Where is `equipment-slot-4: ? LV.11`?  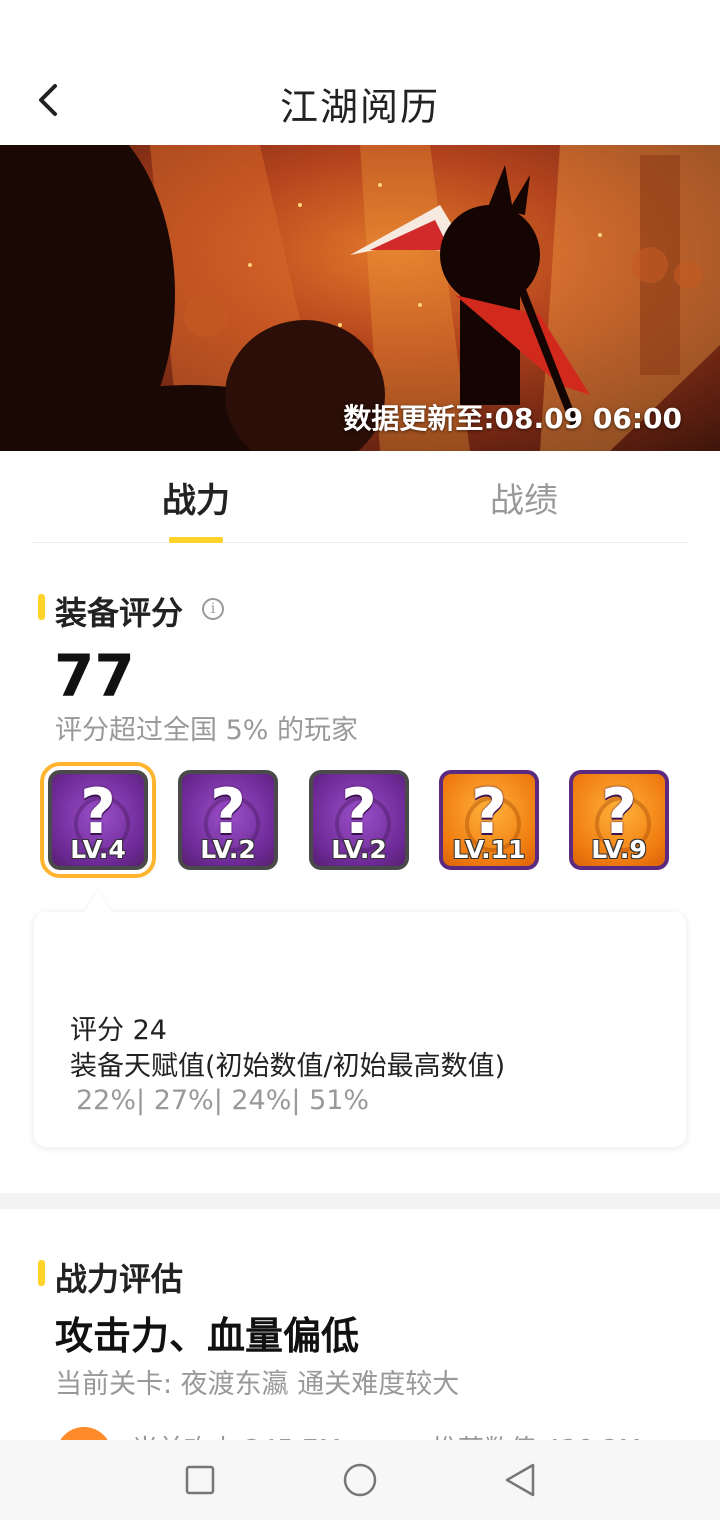
equipment-slot-4: ? LV.11 is located at coordinates (489, 820).